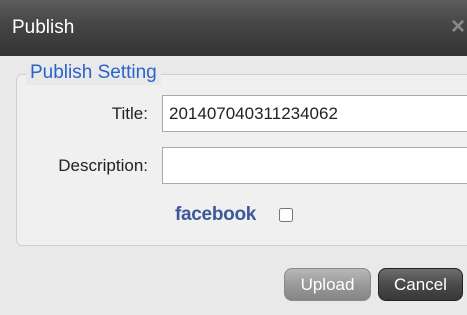 Image resolution: width=467 pixels, height=315 pixels. What do you see at coordinates (43, 27) in the screenshot?
I see `dialog-title: Publish` at bounding box center [43, 27].